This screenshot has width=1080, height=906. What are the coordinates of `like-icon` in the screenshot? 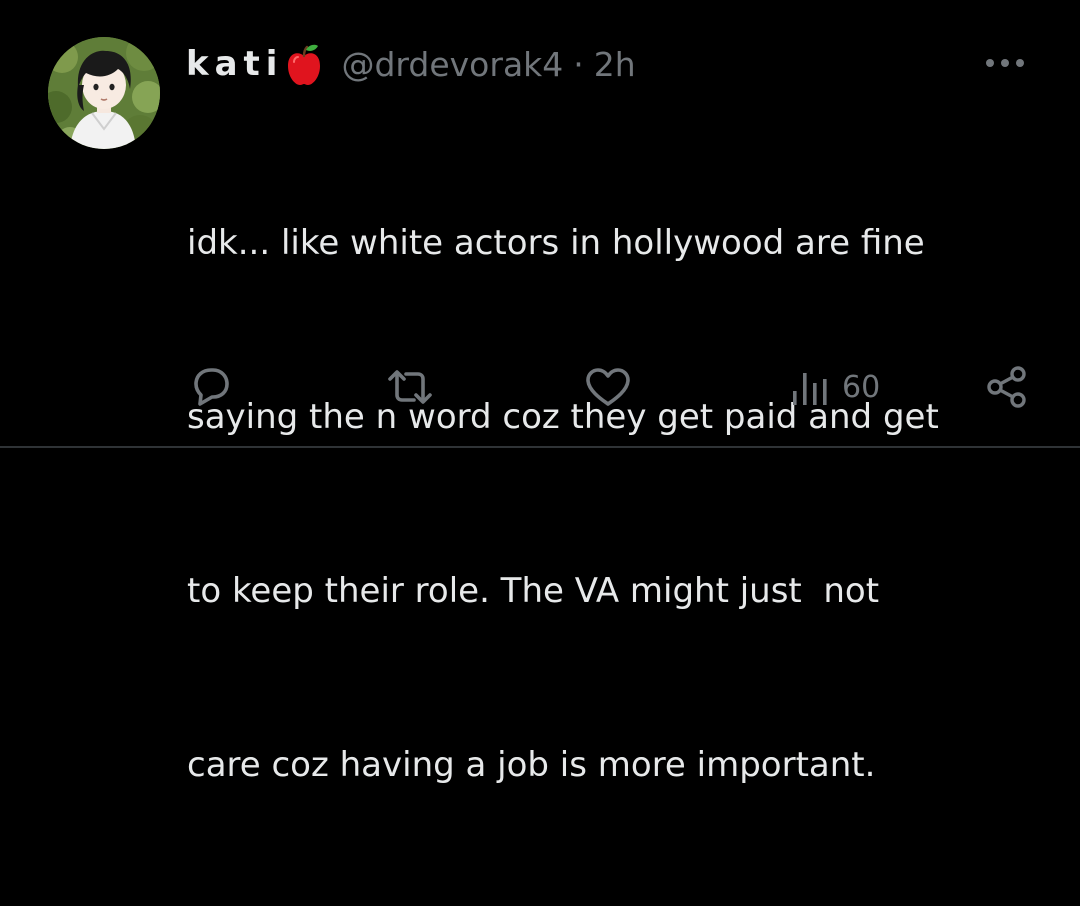 It's located at (608, 387).